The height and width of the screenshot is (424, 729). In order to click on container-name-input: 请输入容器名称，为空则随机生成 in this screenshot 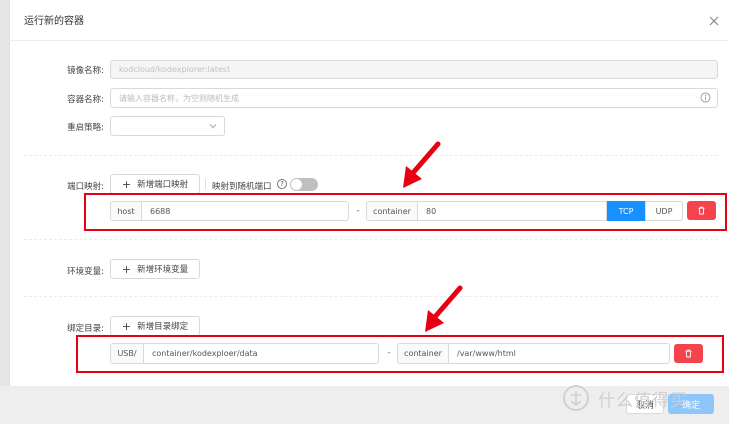, I will do `click(414, 98)`.